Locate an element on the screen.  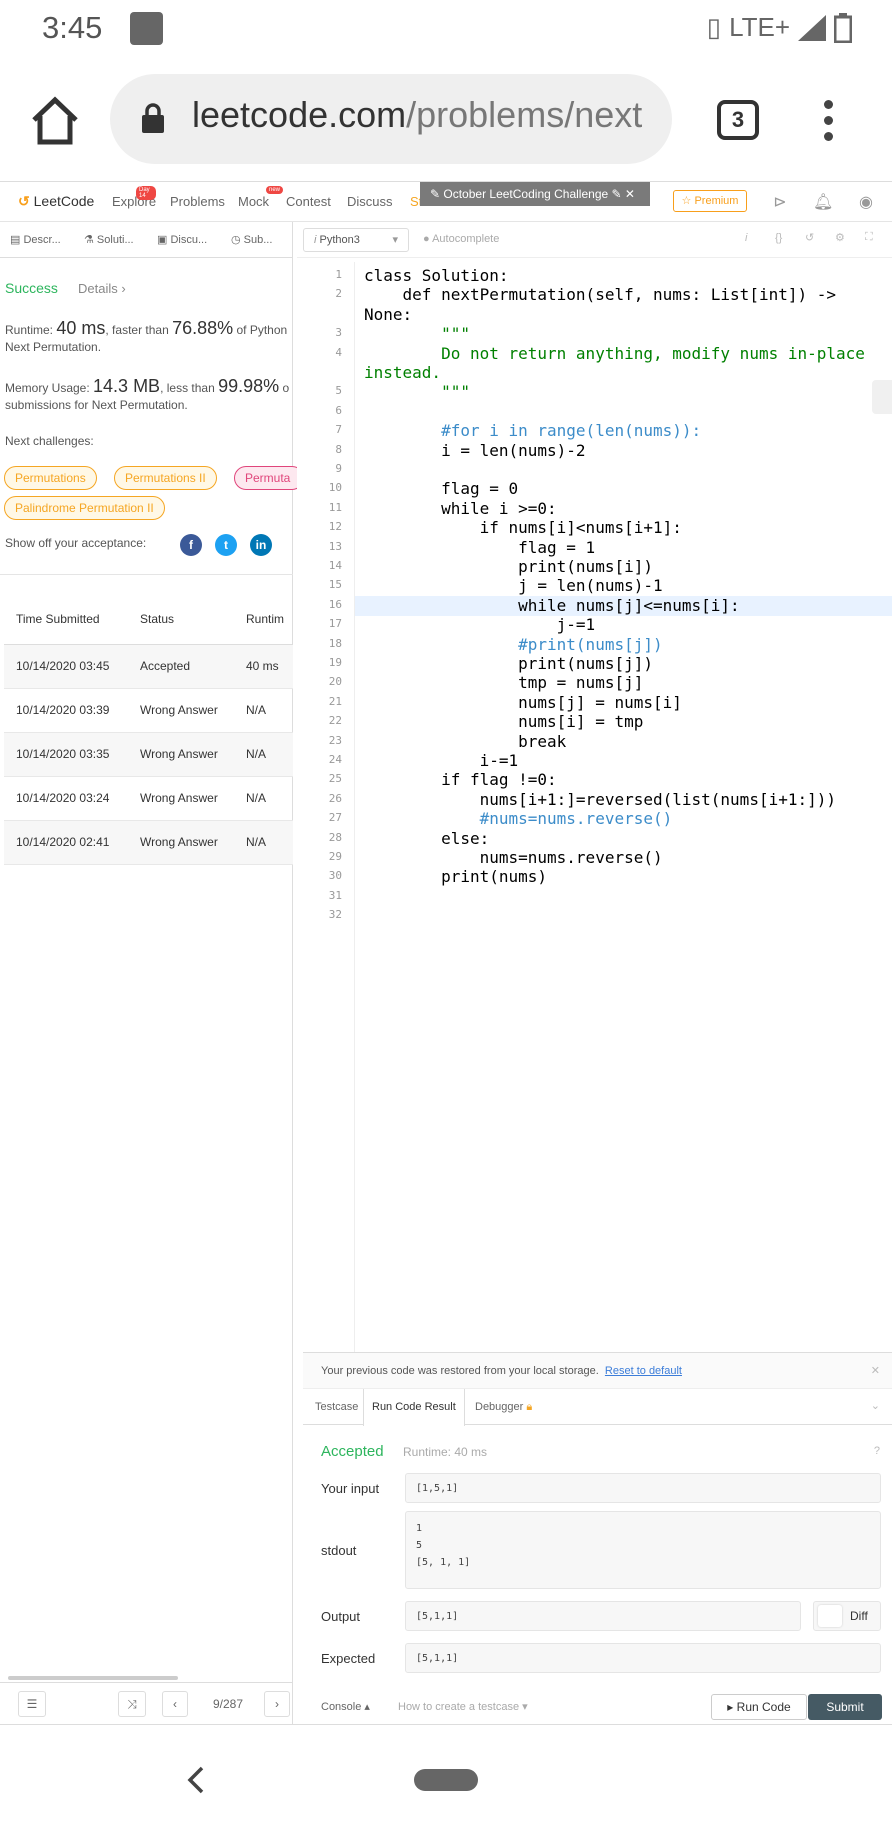
reset-icon: ↺ is located at coordinates (809, 237).